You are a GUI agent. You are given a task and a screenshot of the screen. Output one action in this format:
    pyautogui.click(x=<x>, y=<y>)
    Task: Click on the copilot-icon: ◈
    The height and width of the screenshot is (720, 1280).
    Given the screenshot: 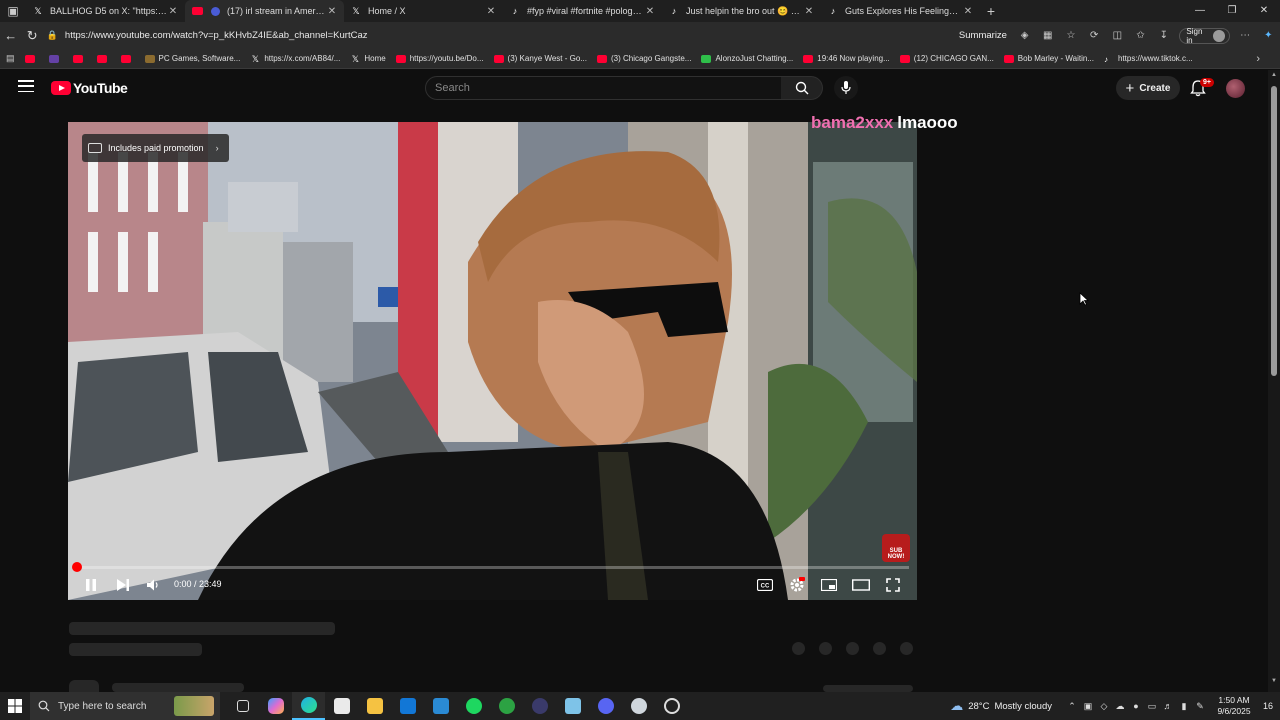 What is the action you would take?
    pyautogui.click(x=1024, y=35)
    